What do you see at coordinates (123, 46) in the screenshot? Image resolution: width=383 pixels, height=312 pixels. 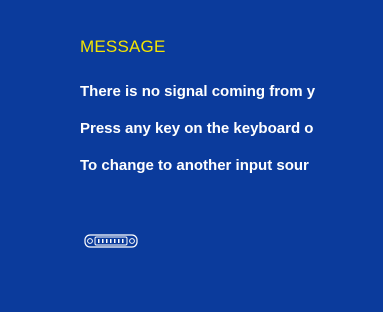 I see `message-title: MESSAGE` at bounding box center [123, 46].